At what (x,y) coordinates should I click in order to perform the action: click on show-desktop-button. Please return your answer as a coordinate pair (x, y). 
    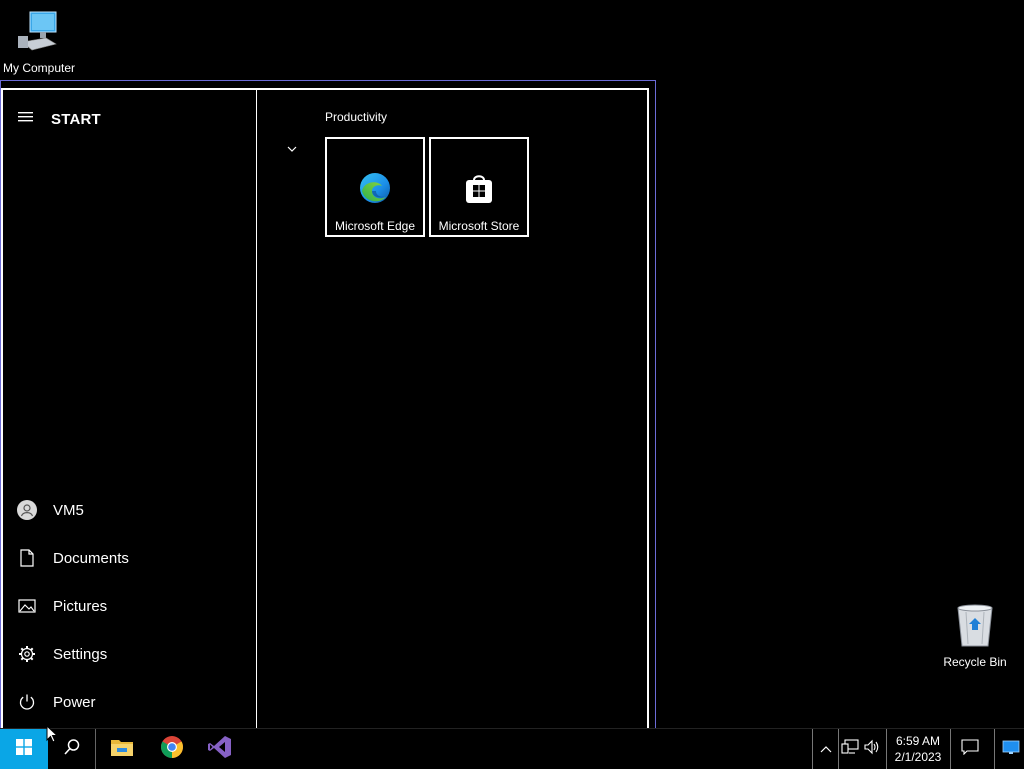
    Looking at the image, I should click on (1011, 749).